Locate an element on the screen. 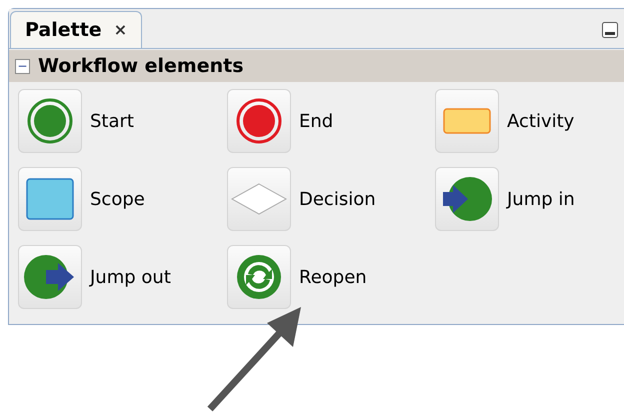 The width and height of the screenshot is (624, 419). refresh-icon is located at coordinates (259, 277).